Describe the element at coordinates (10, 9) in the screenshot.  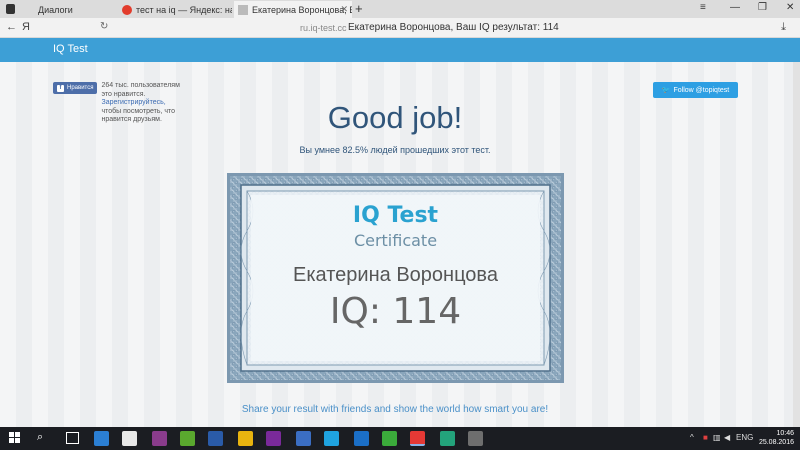
I see `yandex-browser-logo-icon` at that location.